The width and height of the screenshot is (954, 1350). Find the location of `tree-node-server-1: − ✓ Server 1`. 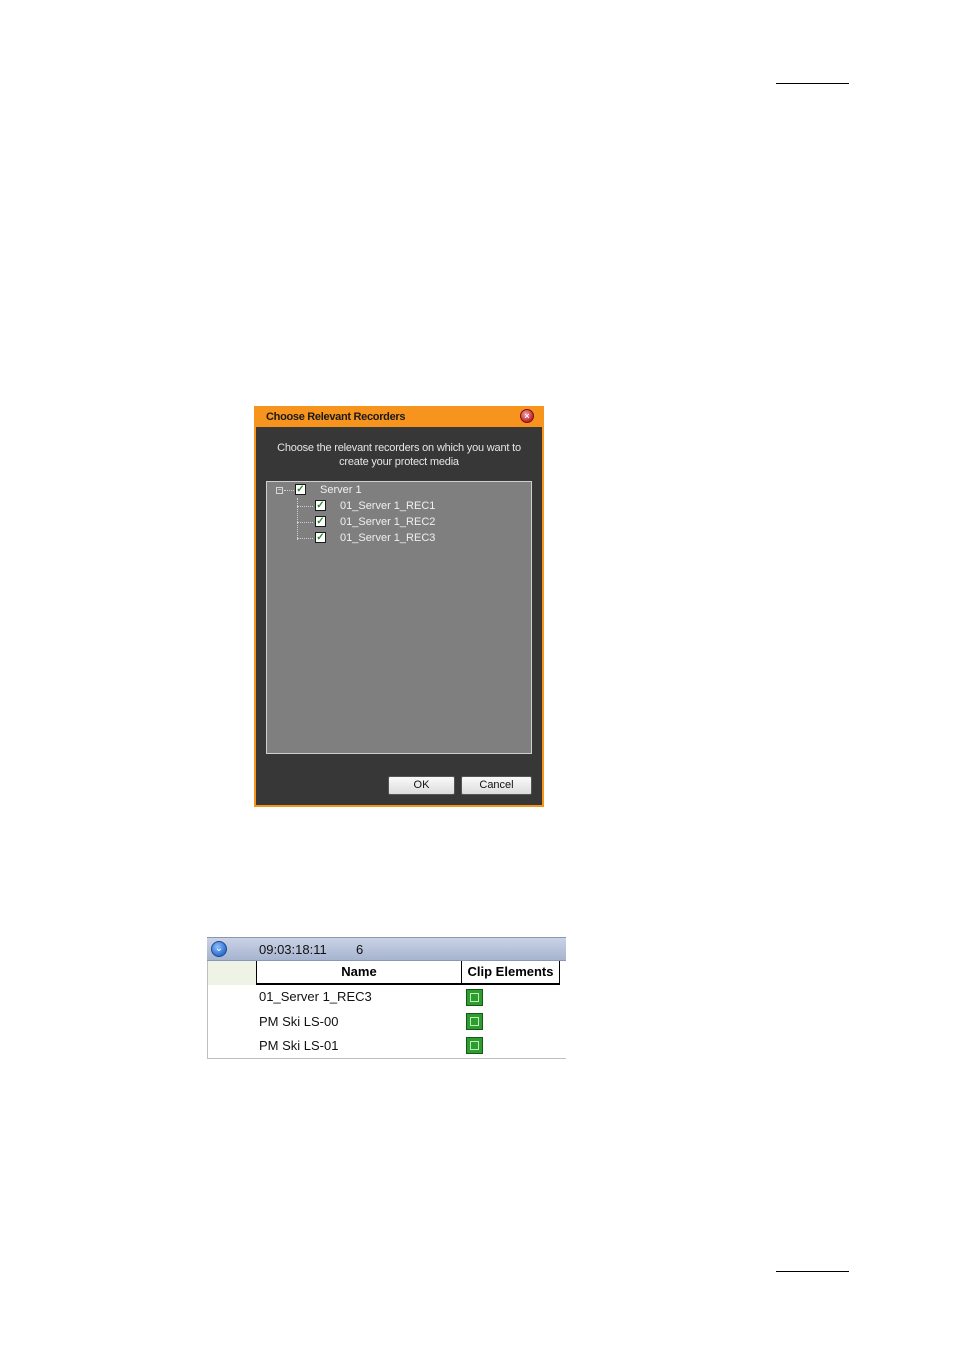

tree-node-server-1: − ✓ Server 1 is located at coordinates (399, 492).